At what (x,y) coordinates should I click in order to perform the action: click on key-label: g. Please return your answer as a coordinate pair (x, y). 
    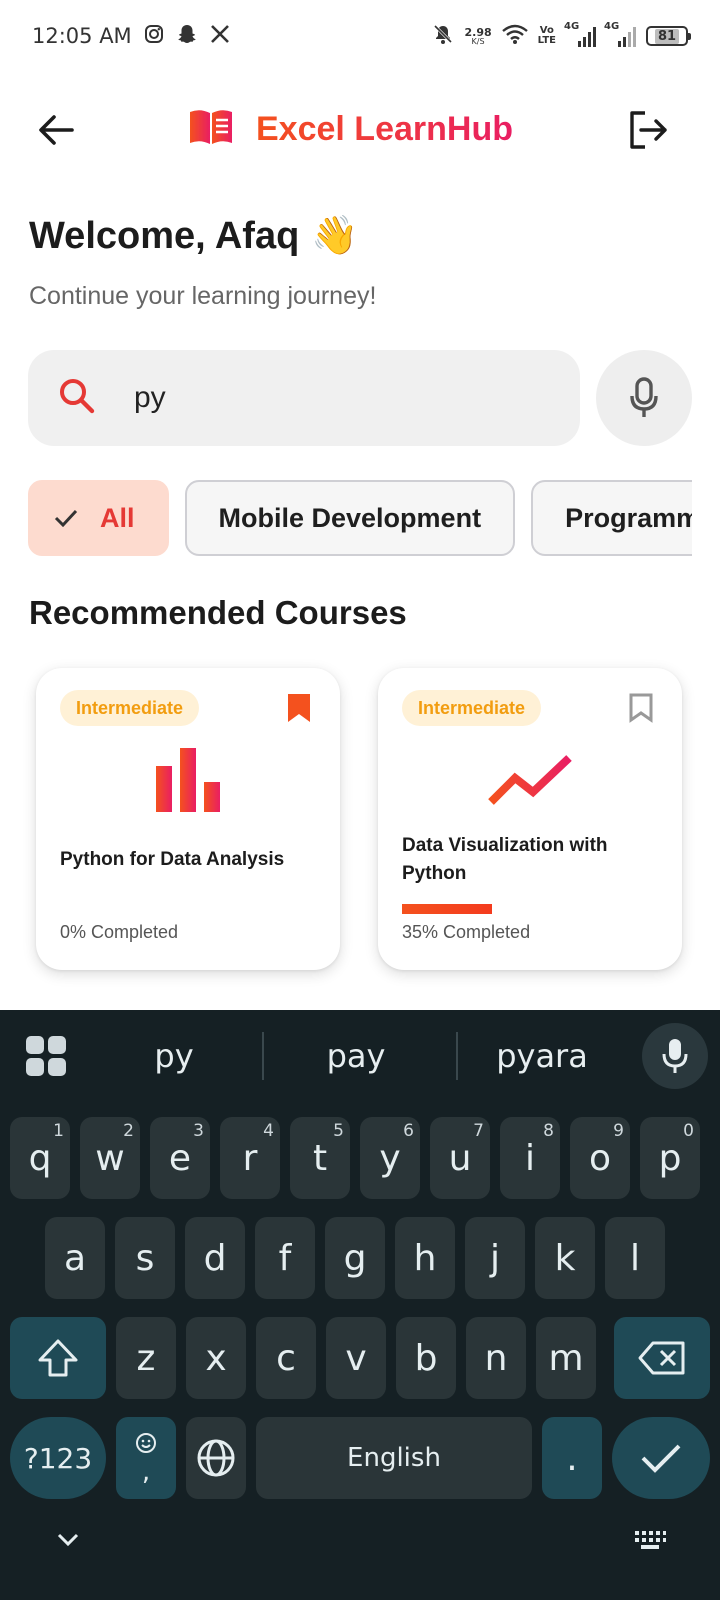
    Looking at the image, I should click on (355, 1258).